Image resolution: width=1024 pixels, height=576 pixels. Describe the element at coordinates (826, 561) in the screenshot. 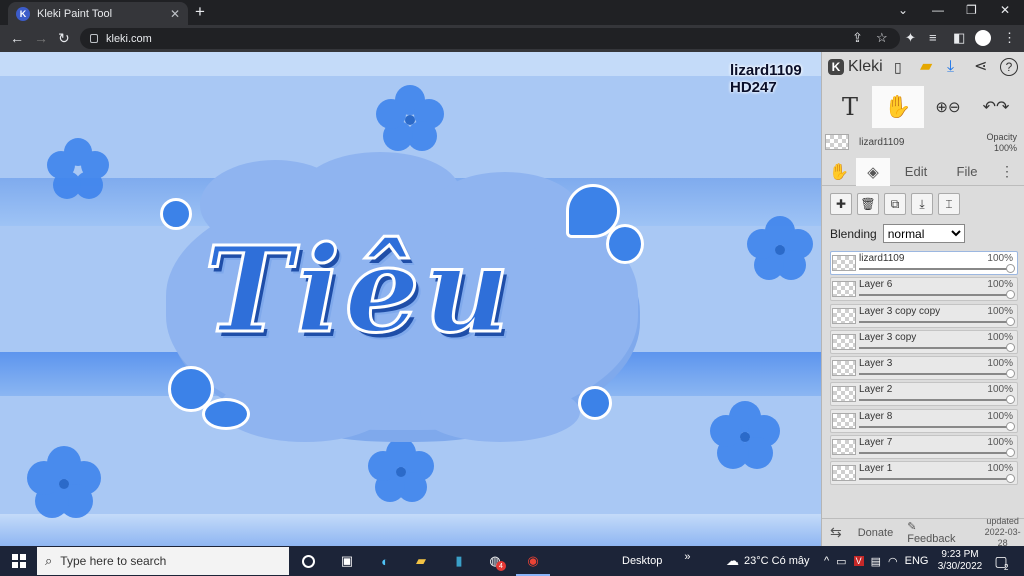

I see `tray-chevron-icon: ^` at that location.